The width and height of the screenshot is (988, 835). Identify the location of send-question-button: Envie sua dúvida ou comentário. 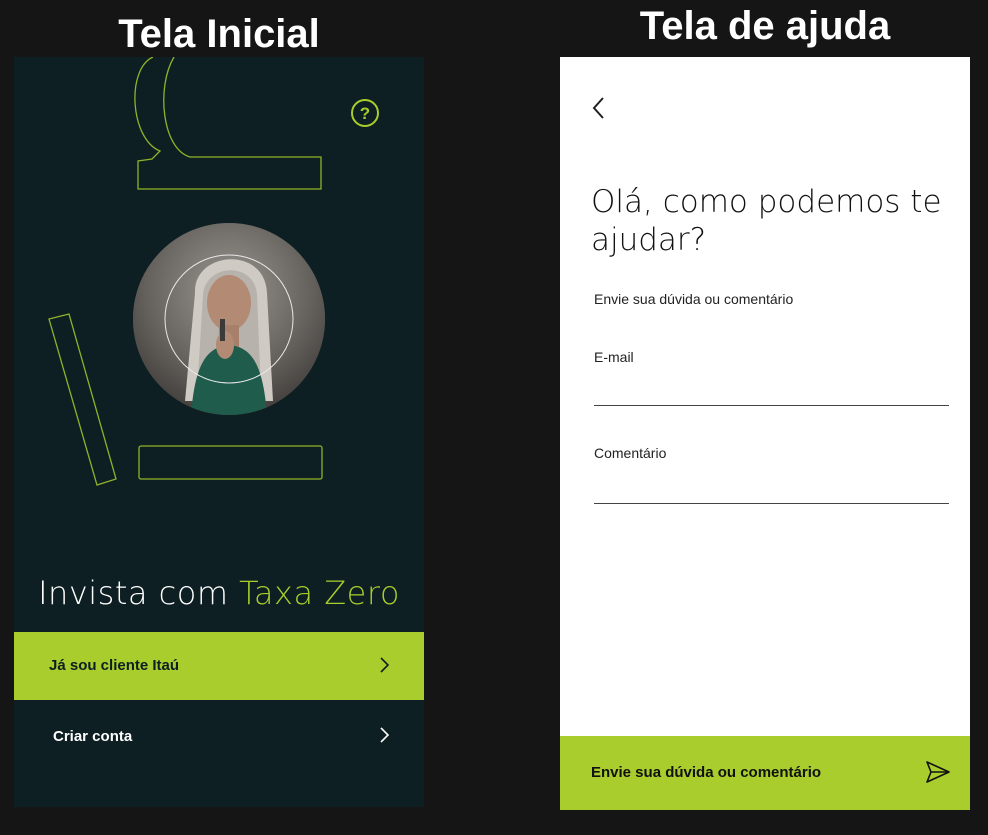
(765, 773).